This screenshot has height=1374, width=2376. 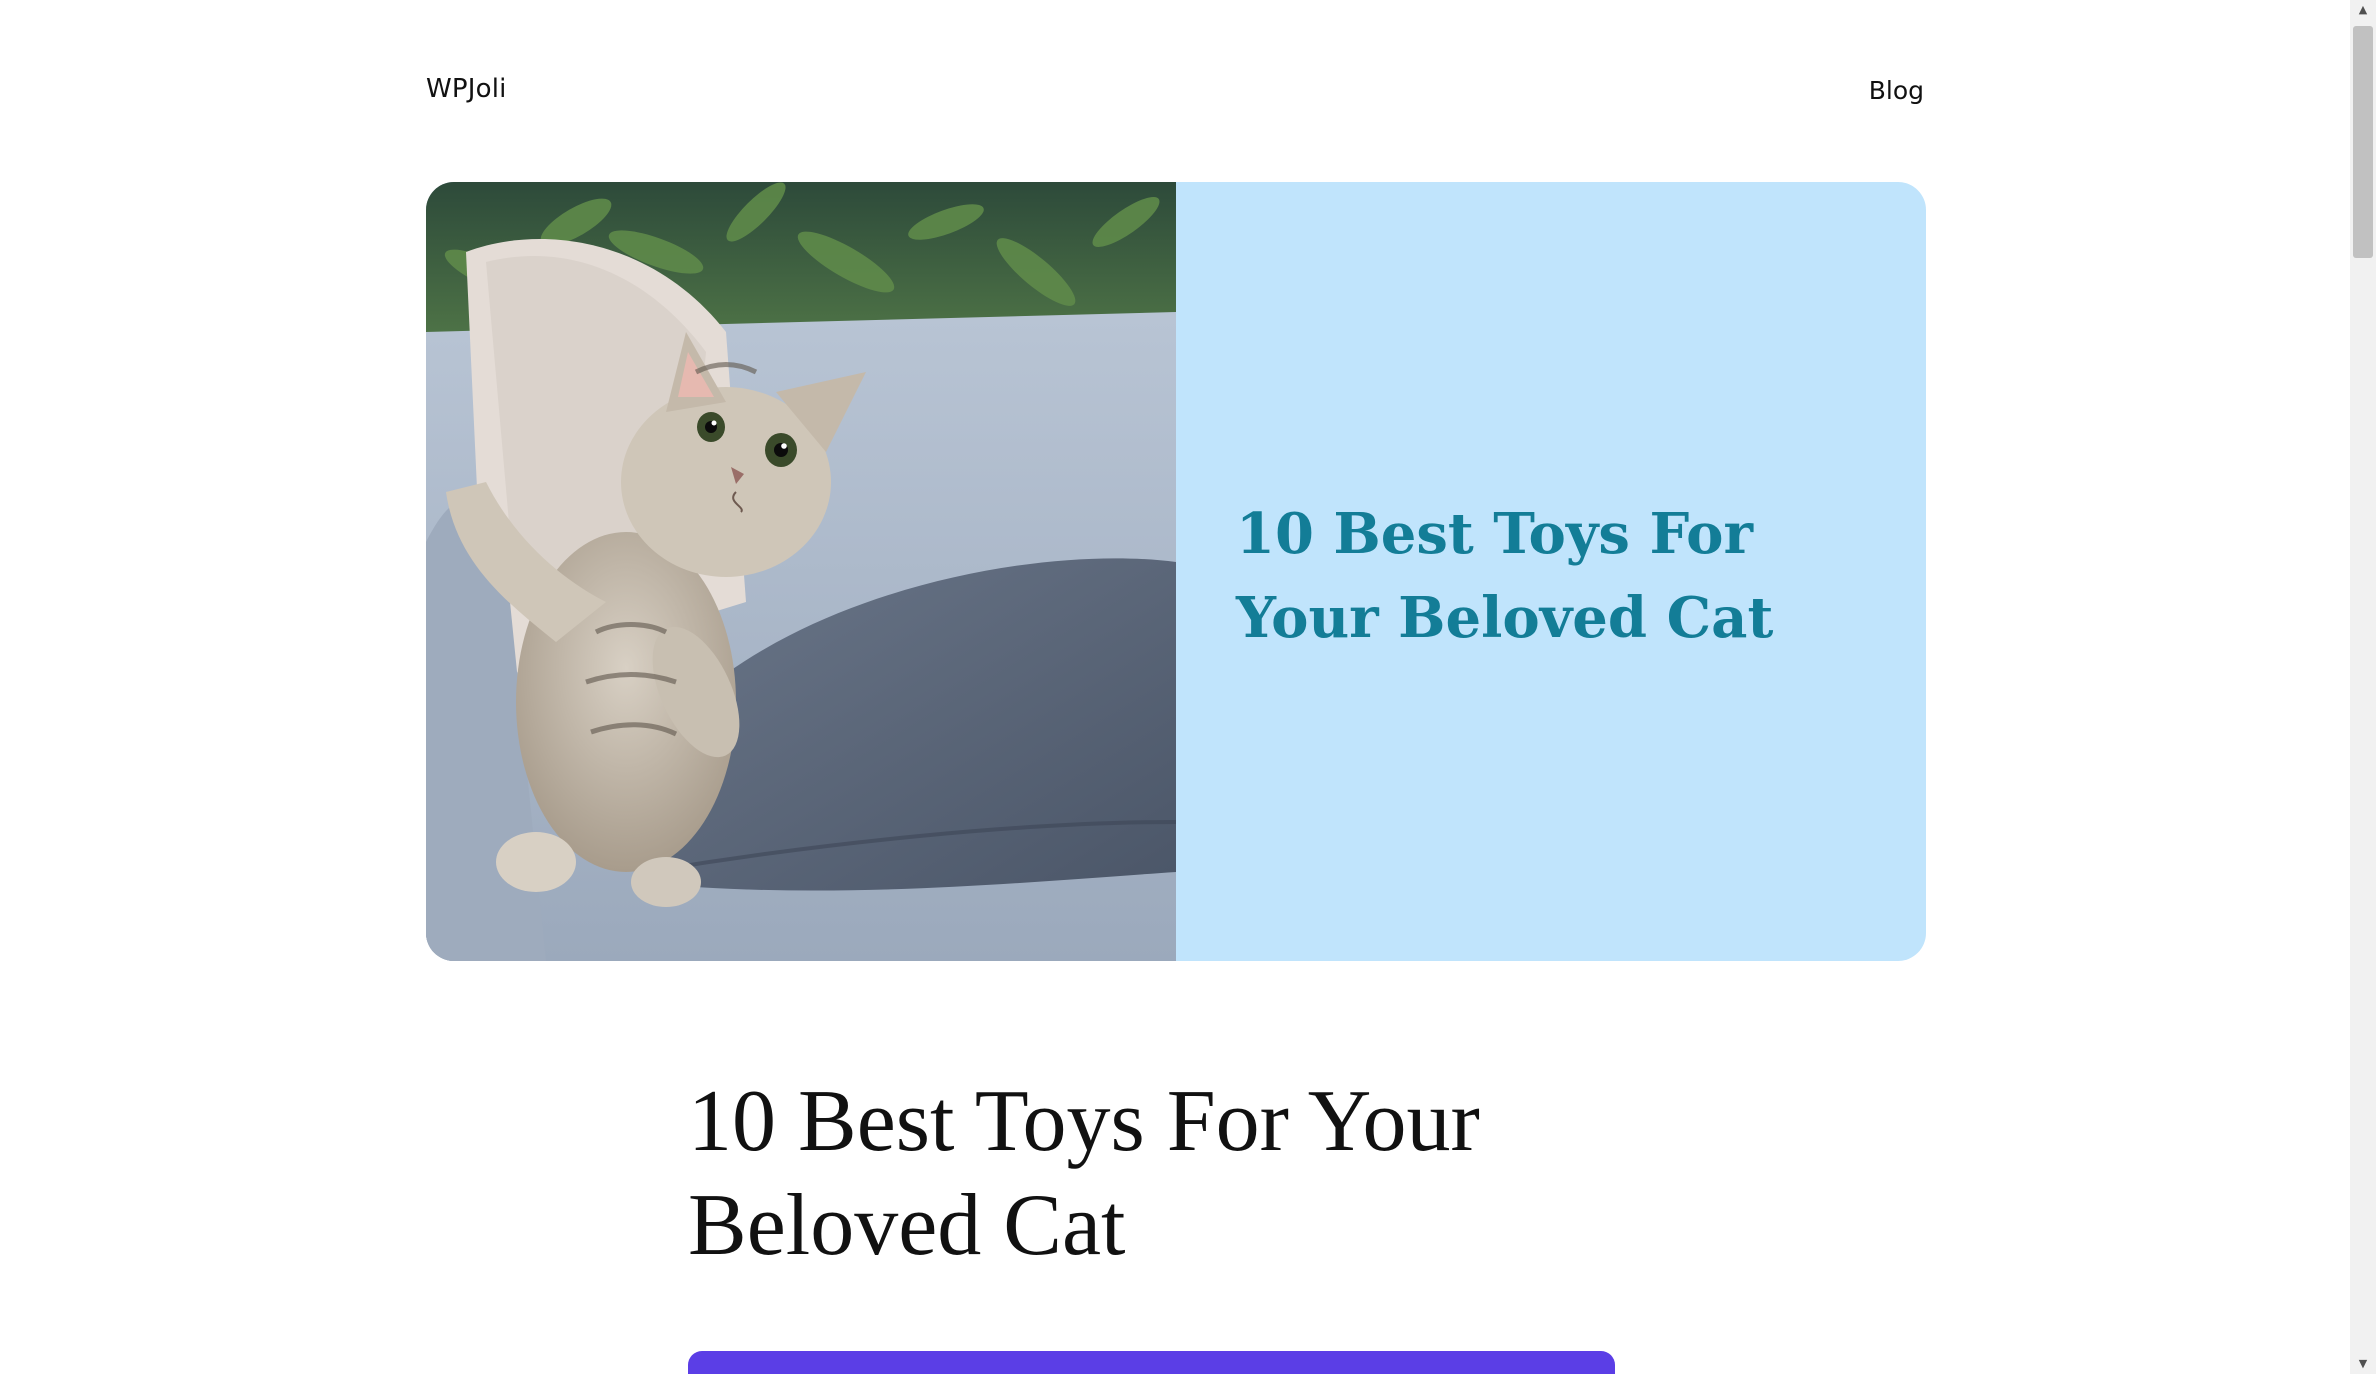 What do you see at coordinates (1505, 576) in the screenshot?
I see `featured-headline: 10 Best Toys For Your Beloved Cat` at bounding box center [1505, 576].